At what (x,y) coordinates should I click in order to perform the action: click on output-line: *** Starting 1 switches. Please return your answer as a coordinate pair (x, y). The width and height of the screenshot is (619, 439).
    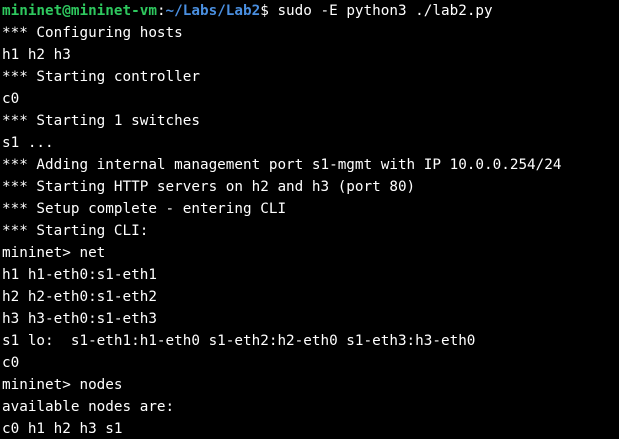
    Looking at the image, I should click on (101, 121).